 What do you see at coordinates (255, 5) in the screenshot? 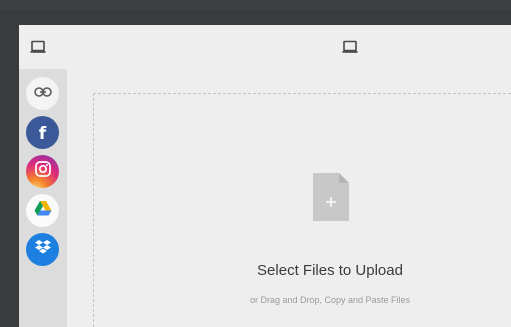
I see `top-bar` at bounding box center [255, 5].